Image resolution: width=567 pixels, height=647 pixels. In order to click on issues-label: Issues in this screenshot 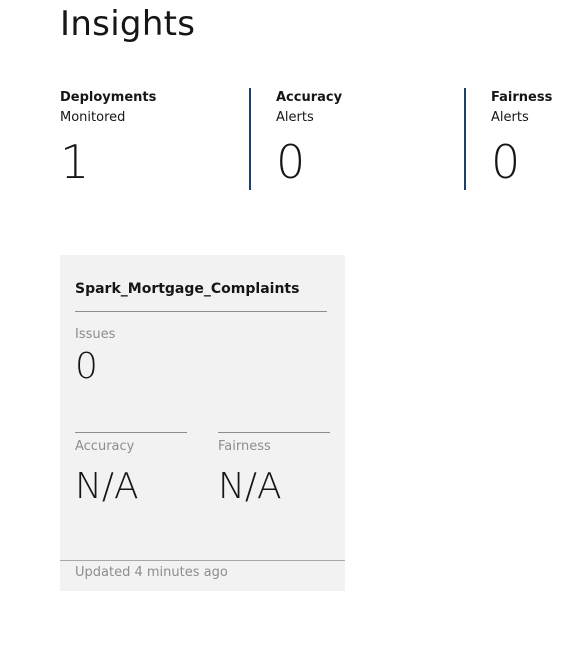, I will do `click(95, 334)`.